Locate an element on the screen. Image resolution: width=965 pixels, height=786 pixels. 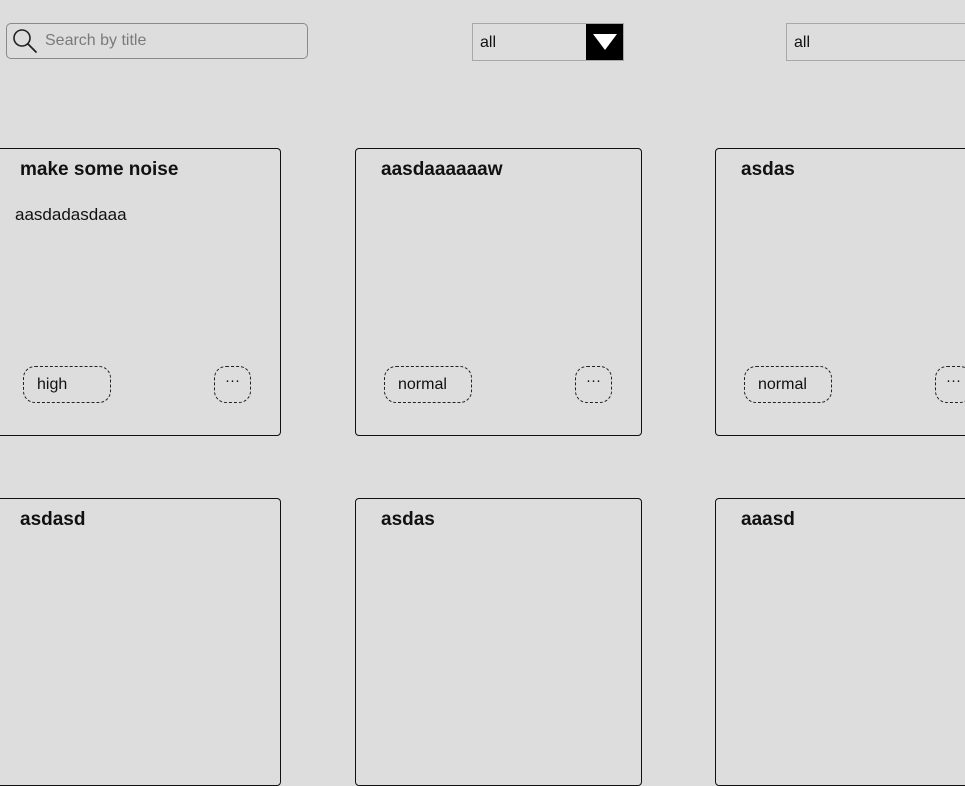
status-filter-select: all is located at coordinates (875, 42).